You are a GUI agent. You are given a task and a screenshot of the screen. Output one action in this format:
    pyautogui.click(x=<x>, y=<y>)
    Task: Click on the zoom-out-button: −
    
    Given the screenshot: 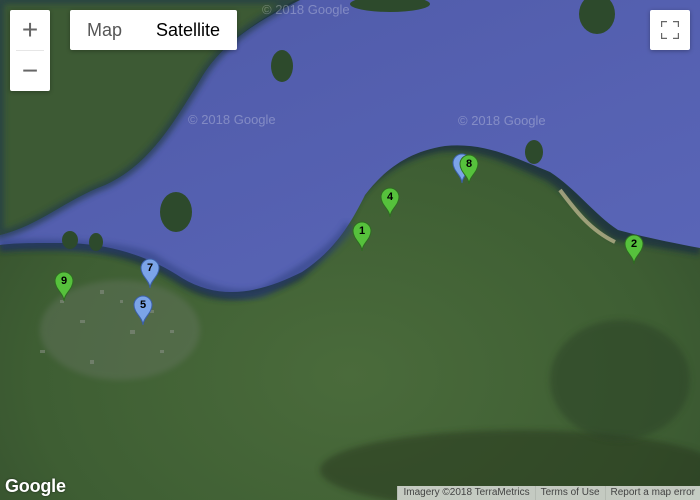 What is the action you would take?
    pyautogui.click(x=30, y=71)
    